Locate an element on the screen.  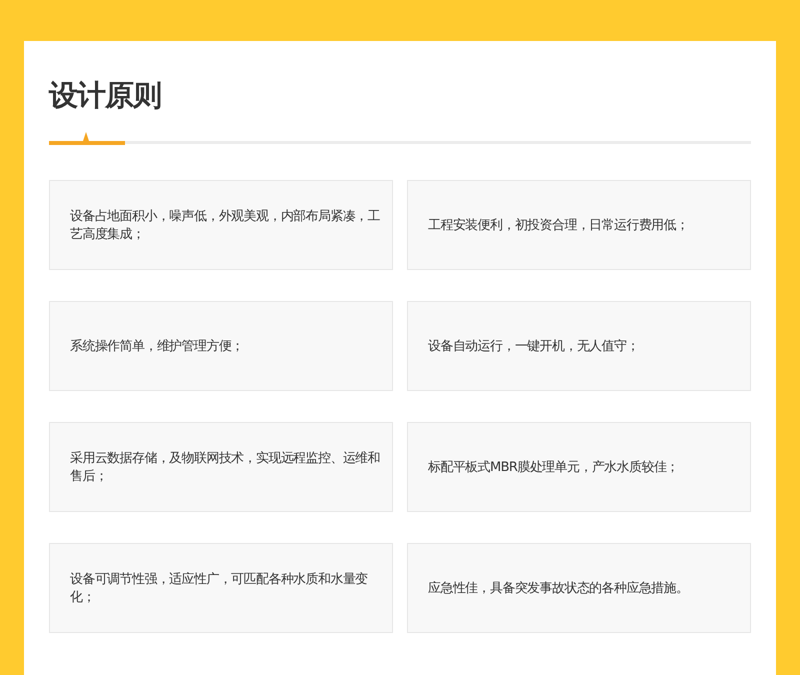
principle-text: 设备占地面积小，噪声低，外观美观，内部布局紧凑，工艺高度集成； is located at coordinates (226, 225).